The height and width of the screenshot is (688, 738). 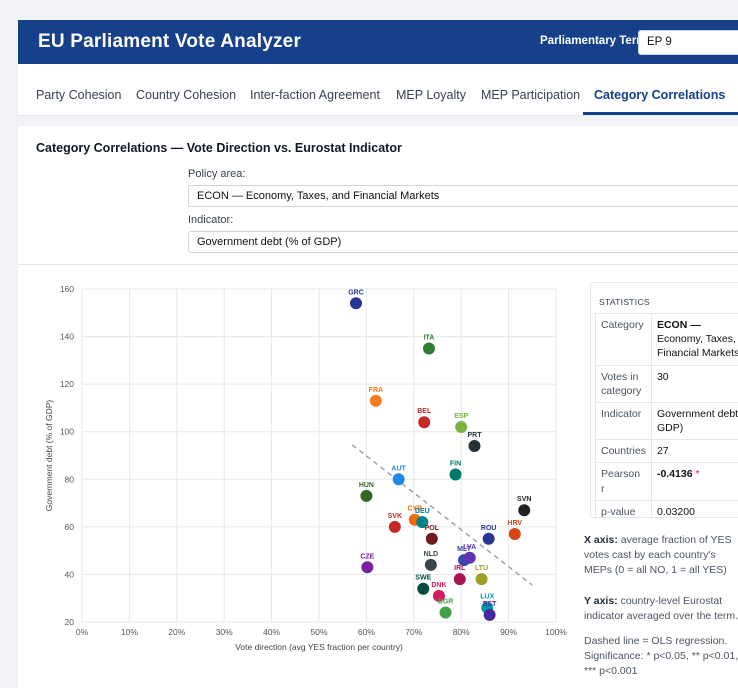 What do you see at coordinates (82, 632) in the screenshot?
I see `x-tick-label: 0%` at bounding box center [82, 632].